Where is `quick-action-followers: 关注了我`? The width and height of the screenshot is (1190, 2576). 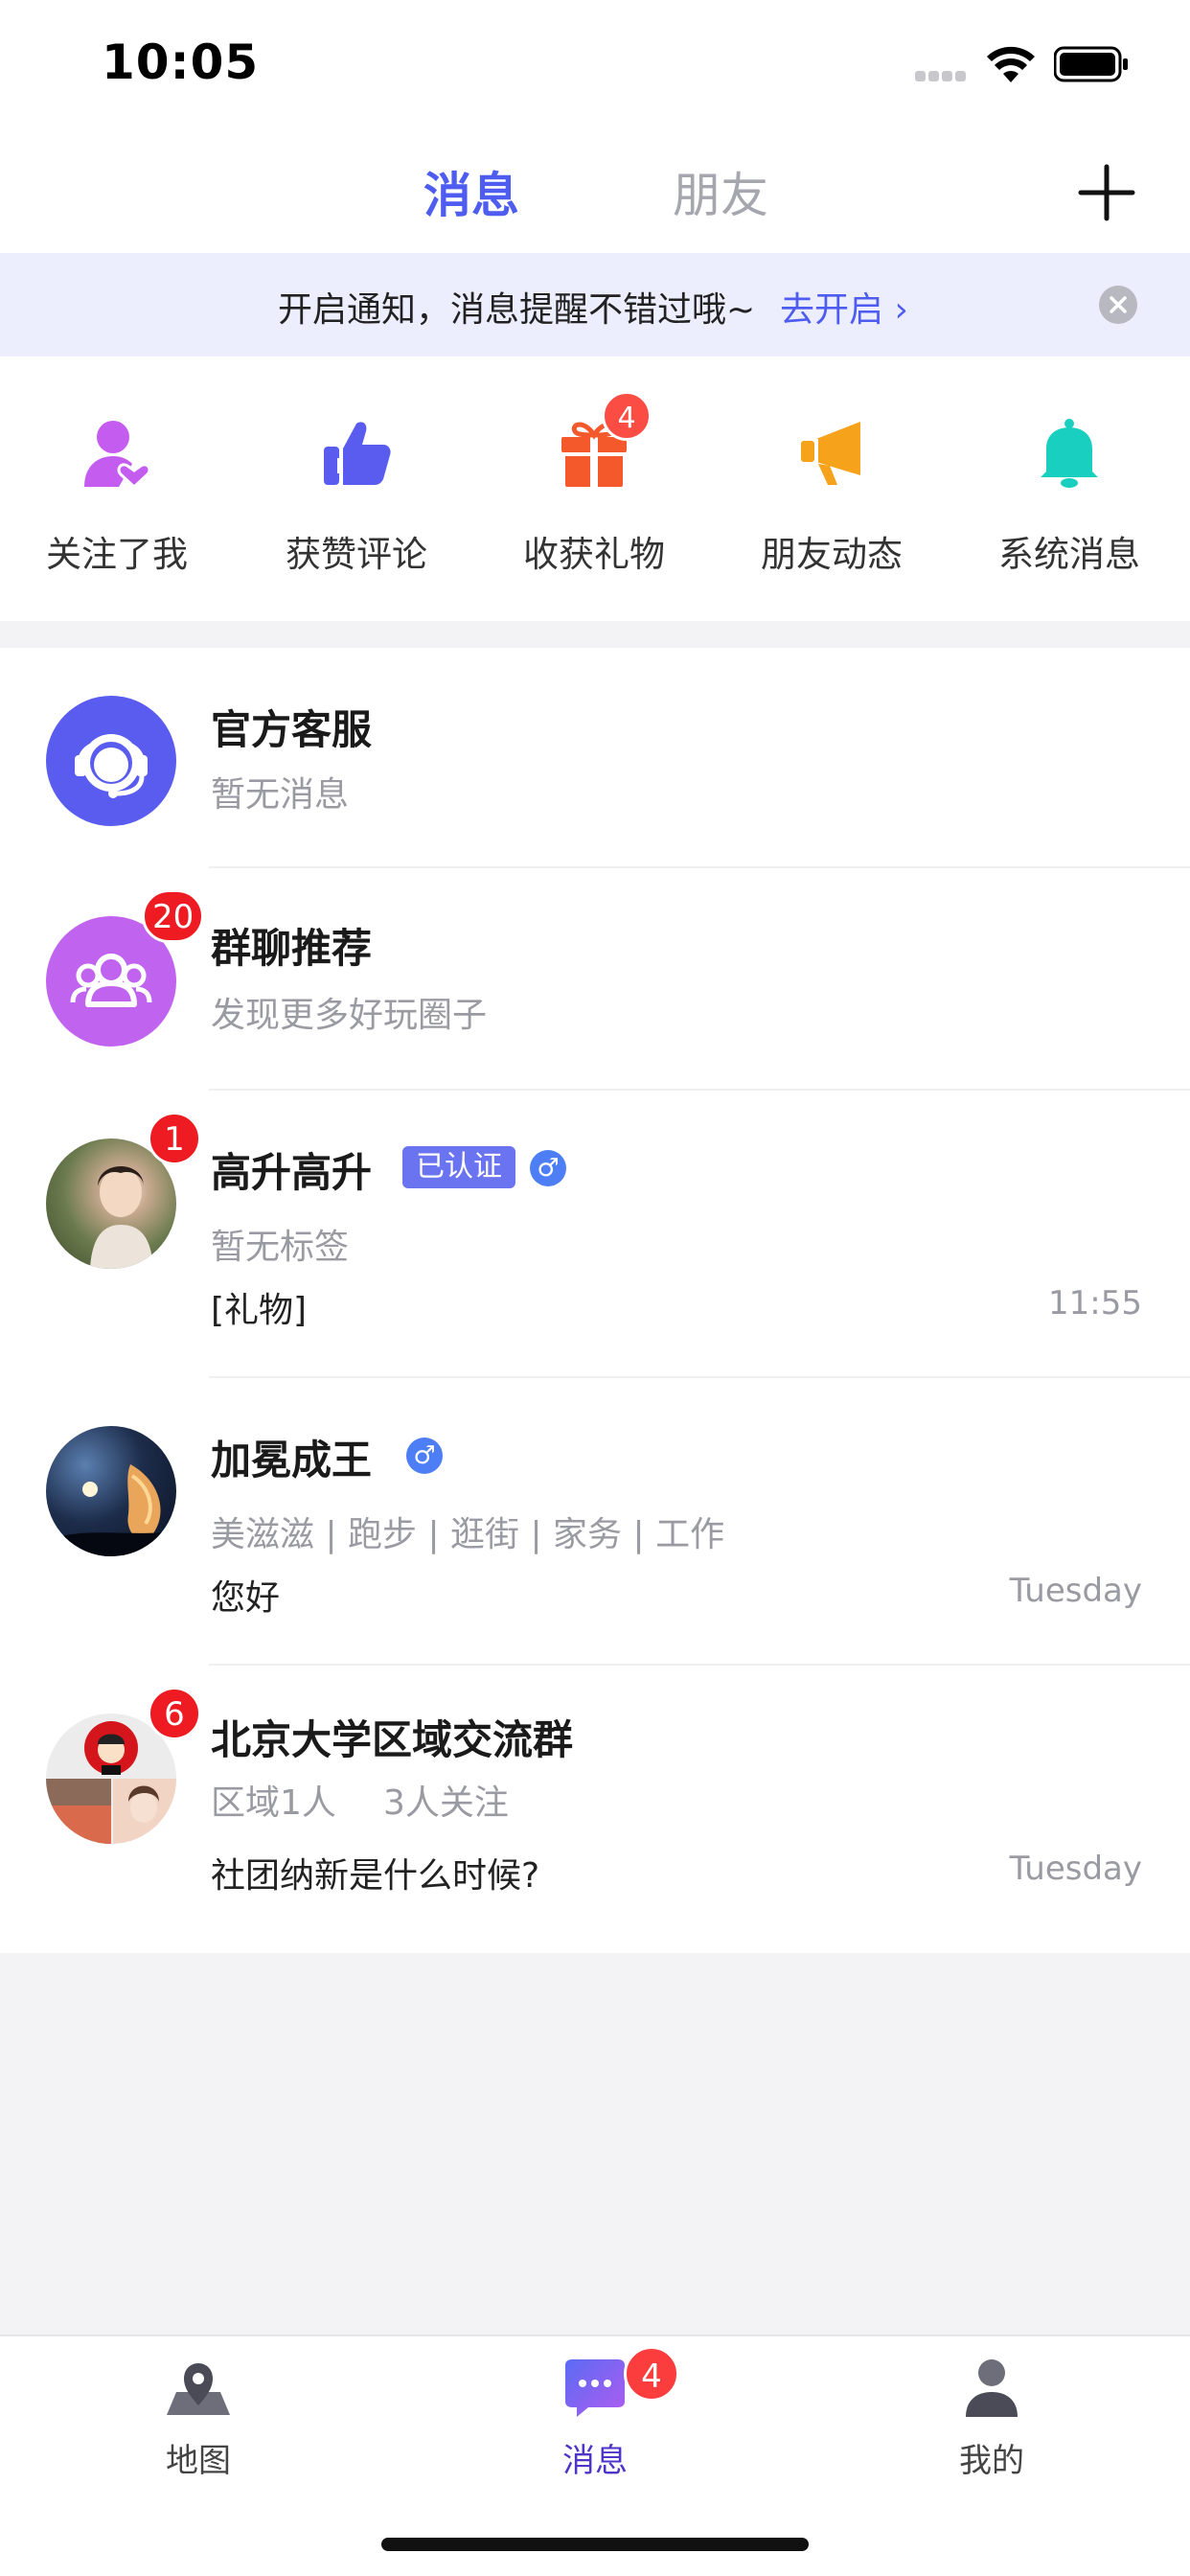 quick-action-followers: 关注了我 is located at coordinates (117, 488).